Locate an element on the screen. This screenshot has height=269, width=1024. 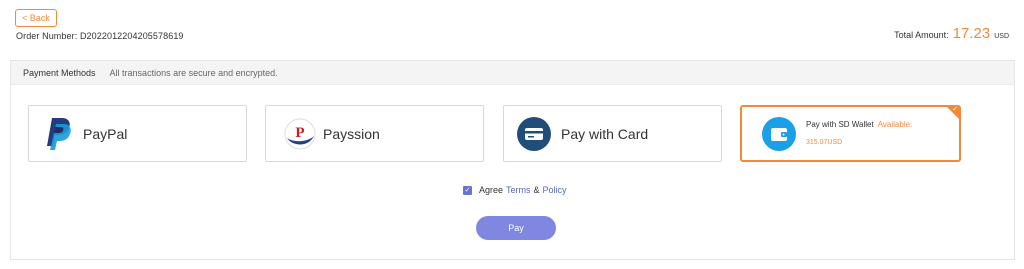
order-number-value: D2022012204205578619 is located at coordinates (131, 36).